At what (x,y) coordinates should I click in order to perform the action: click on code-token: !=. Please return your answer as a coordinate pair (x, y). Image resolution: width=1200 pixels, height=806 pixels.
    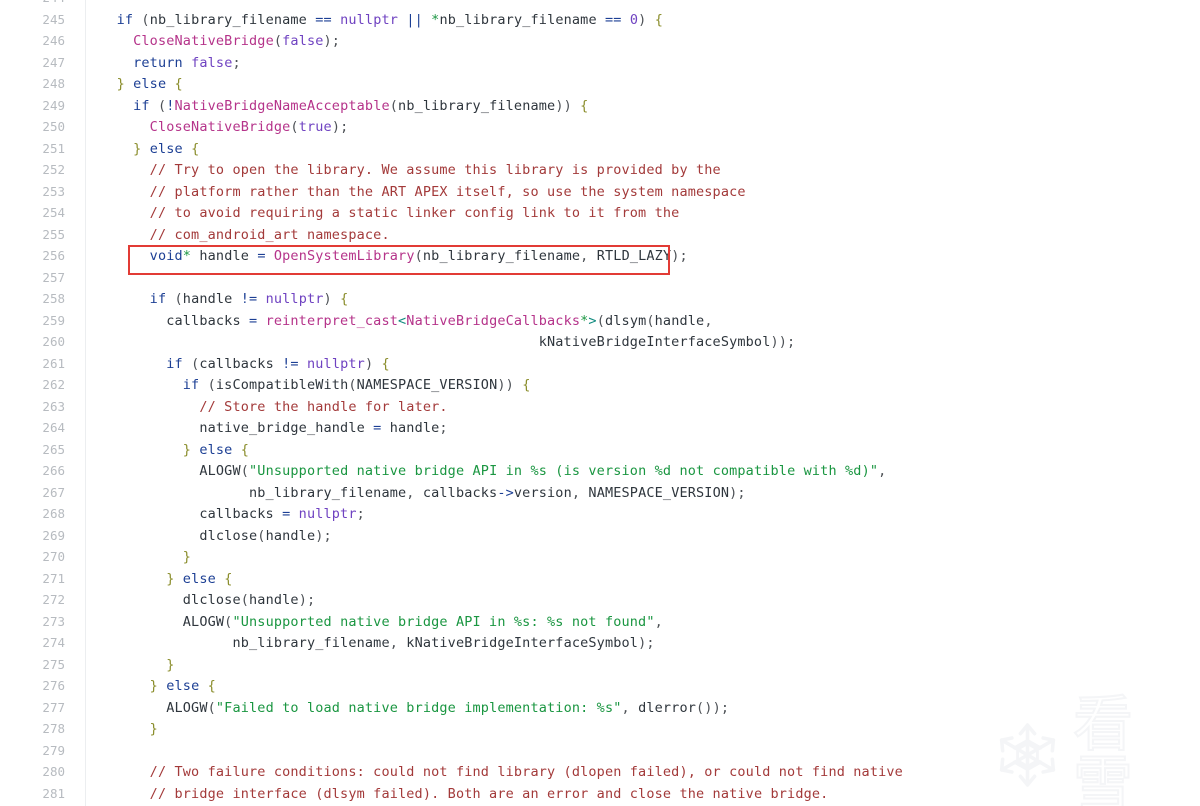
    Looking at the image, I should click on (290, 363).